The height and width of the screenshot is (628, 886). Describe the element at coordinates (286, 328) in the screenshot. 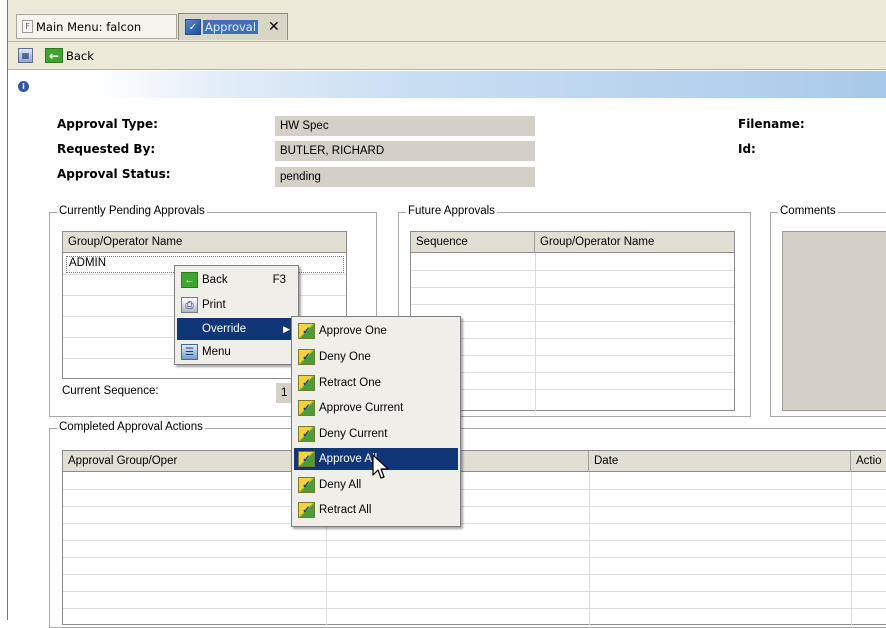

I see `submenu-arrow-icon: ▶` at that location.